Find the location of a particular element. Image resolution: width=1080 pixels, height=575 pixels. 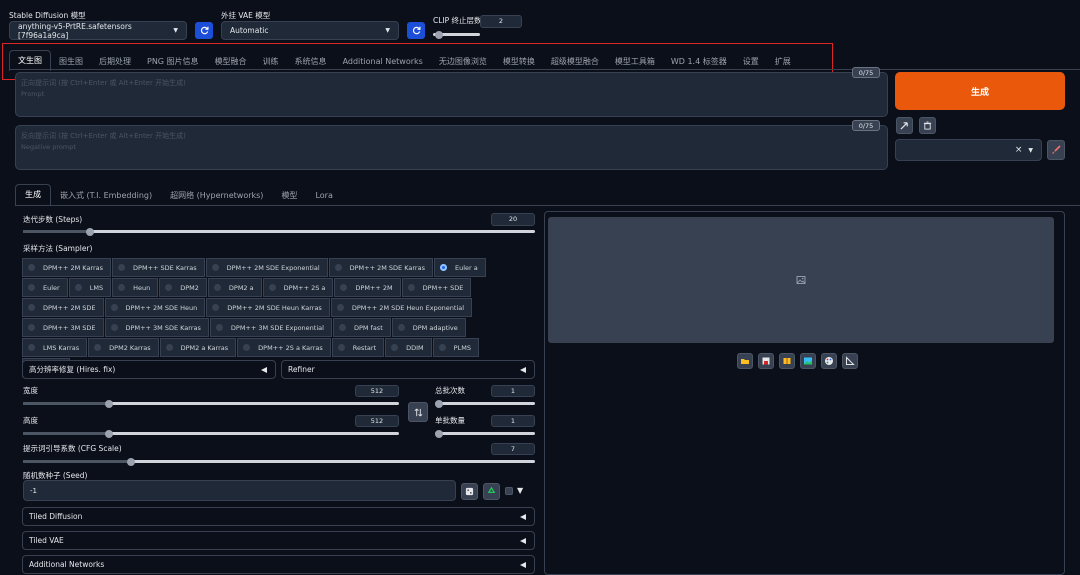

sampler-option: PLMS is located at coordinates (455, 347).